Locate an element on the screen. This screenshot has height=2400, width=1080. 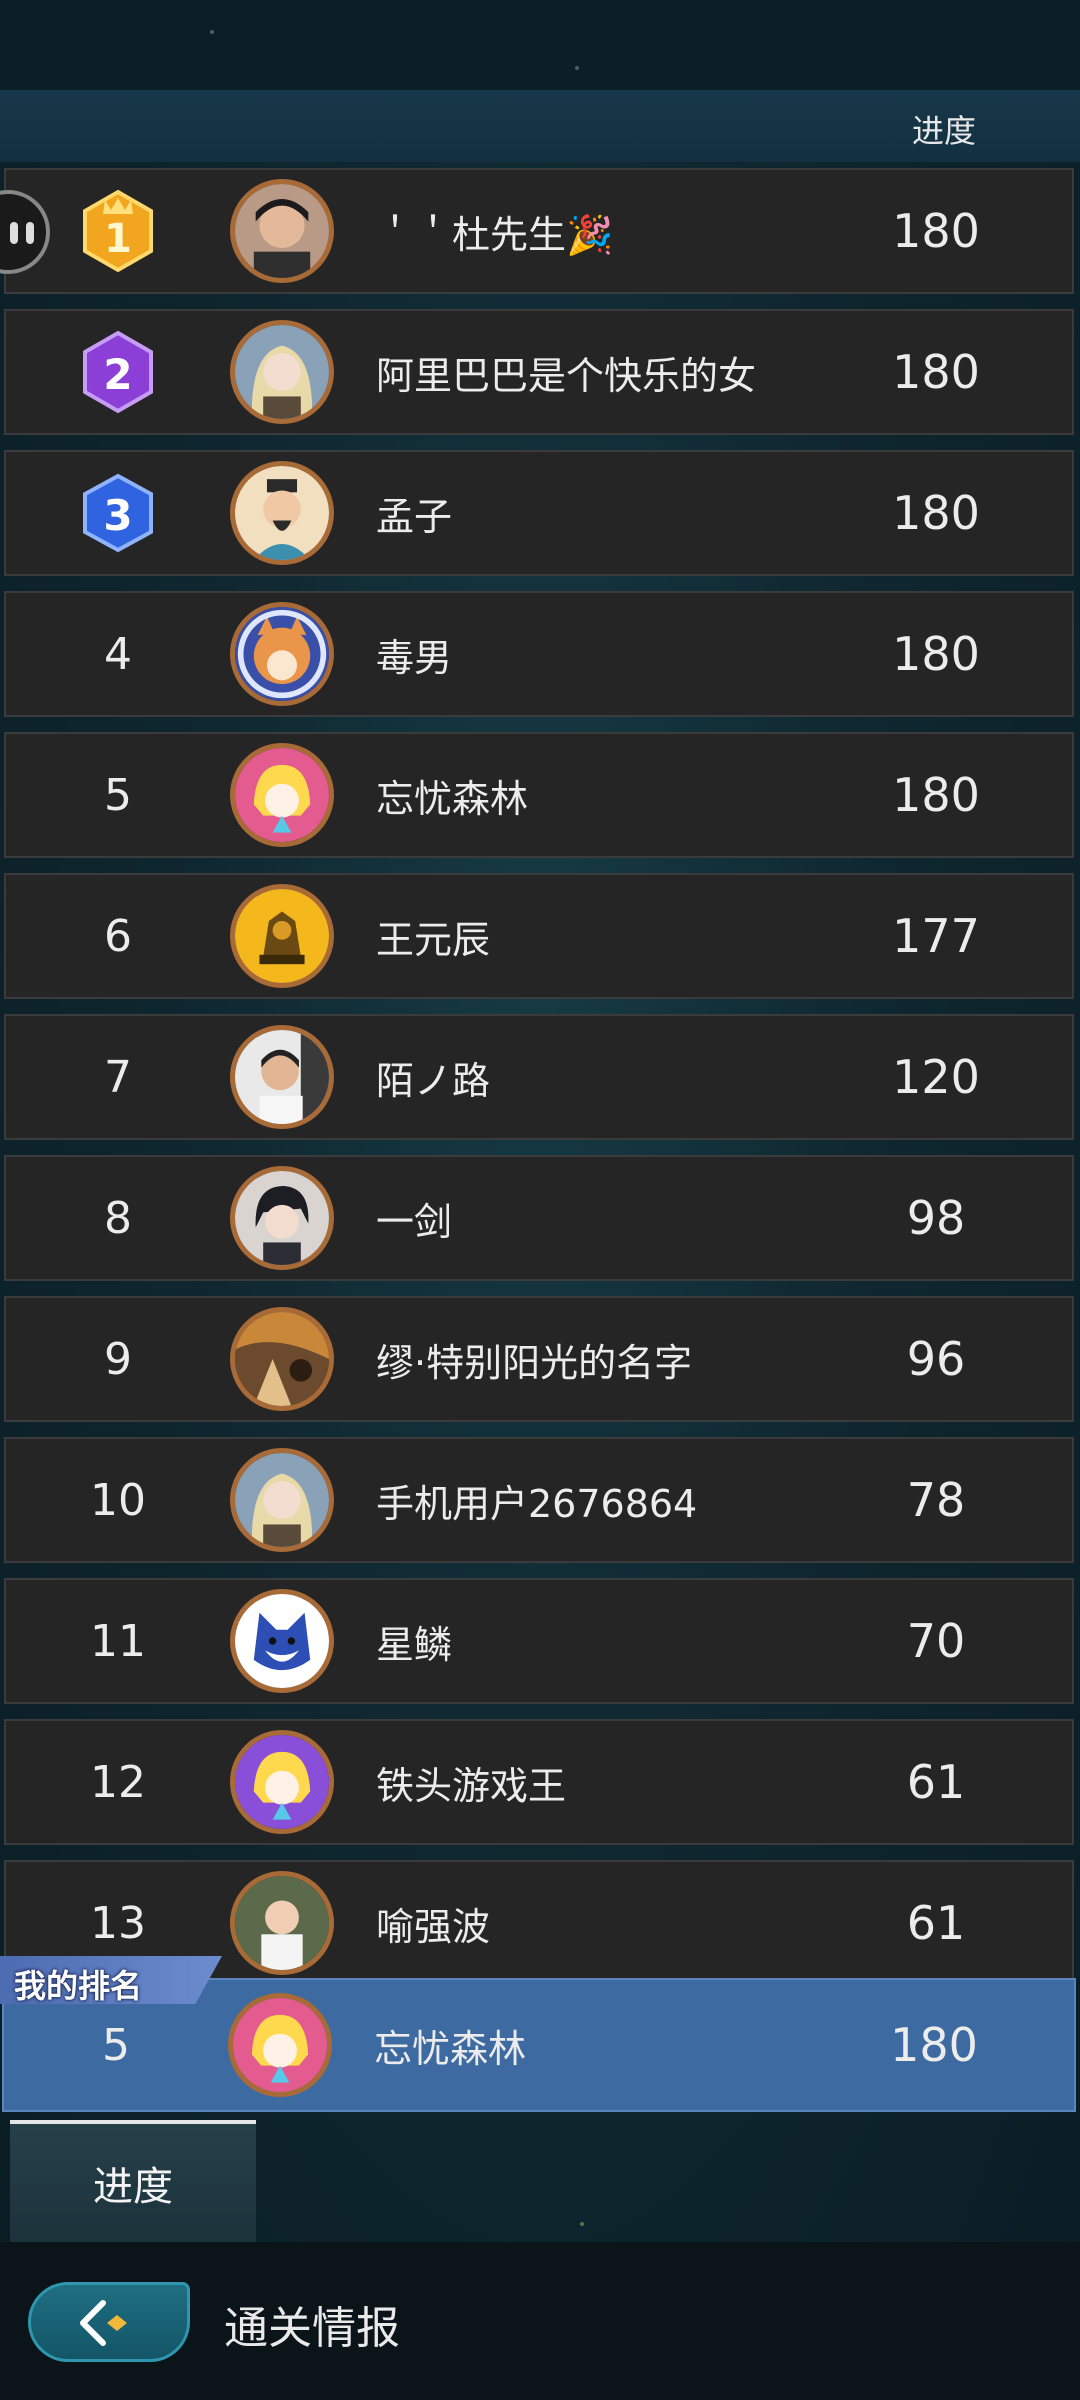
leaderboard-header: 进度 is located at coordinates (540, 126).